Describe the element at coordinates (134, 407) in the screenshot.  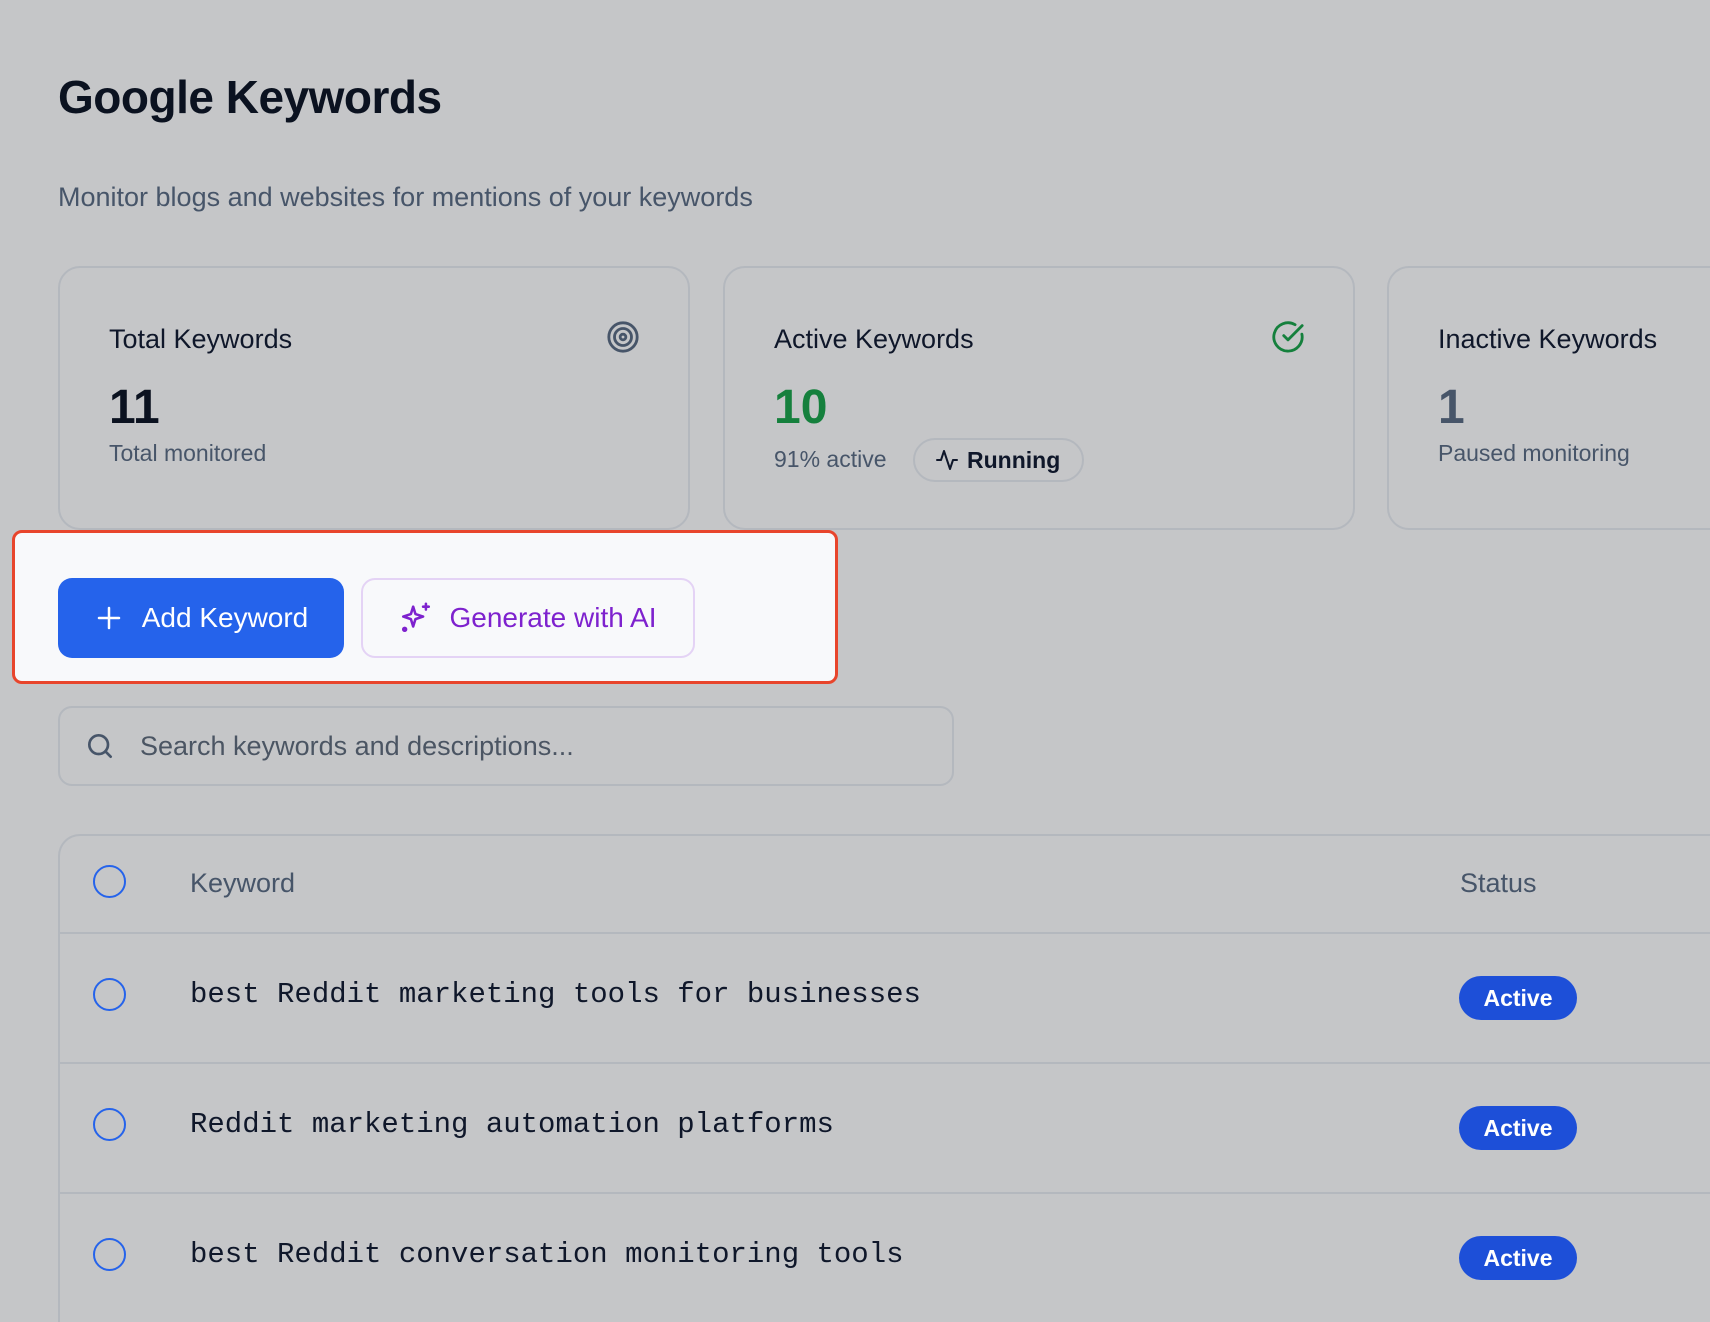
I see `total-keywords-value: 11` at that location.